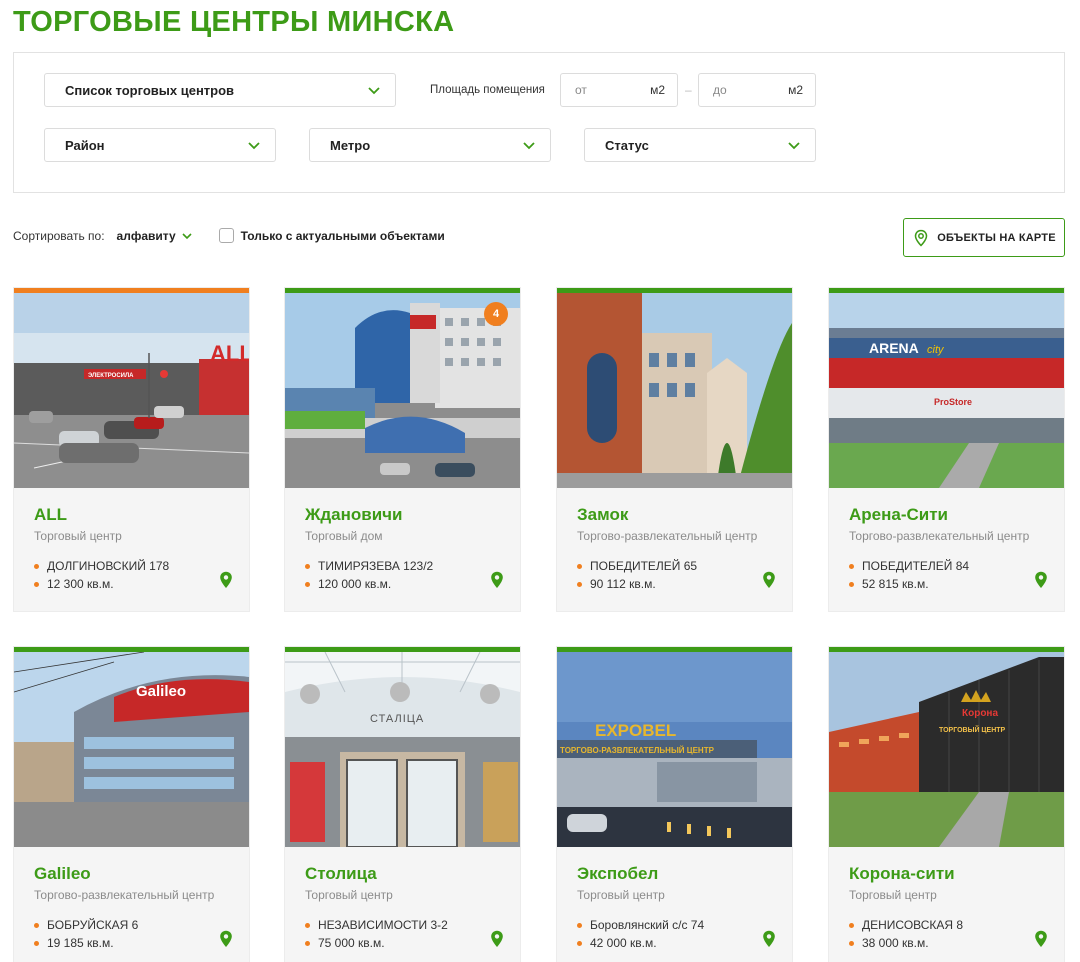 This screenshot has height=962, width=1080. I want to click on mall-photo: EXPOBEL ТОРГОВО-РАЗВЛЕКАТЕЛЬНЫЙ ЦЕНТР, so click(674, 749).